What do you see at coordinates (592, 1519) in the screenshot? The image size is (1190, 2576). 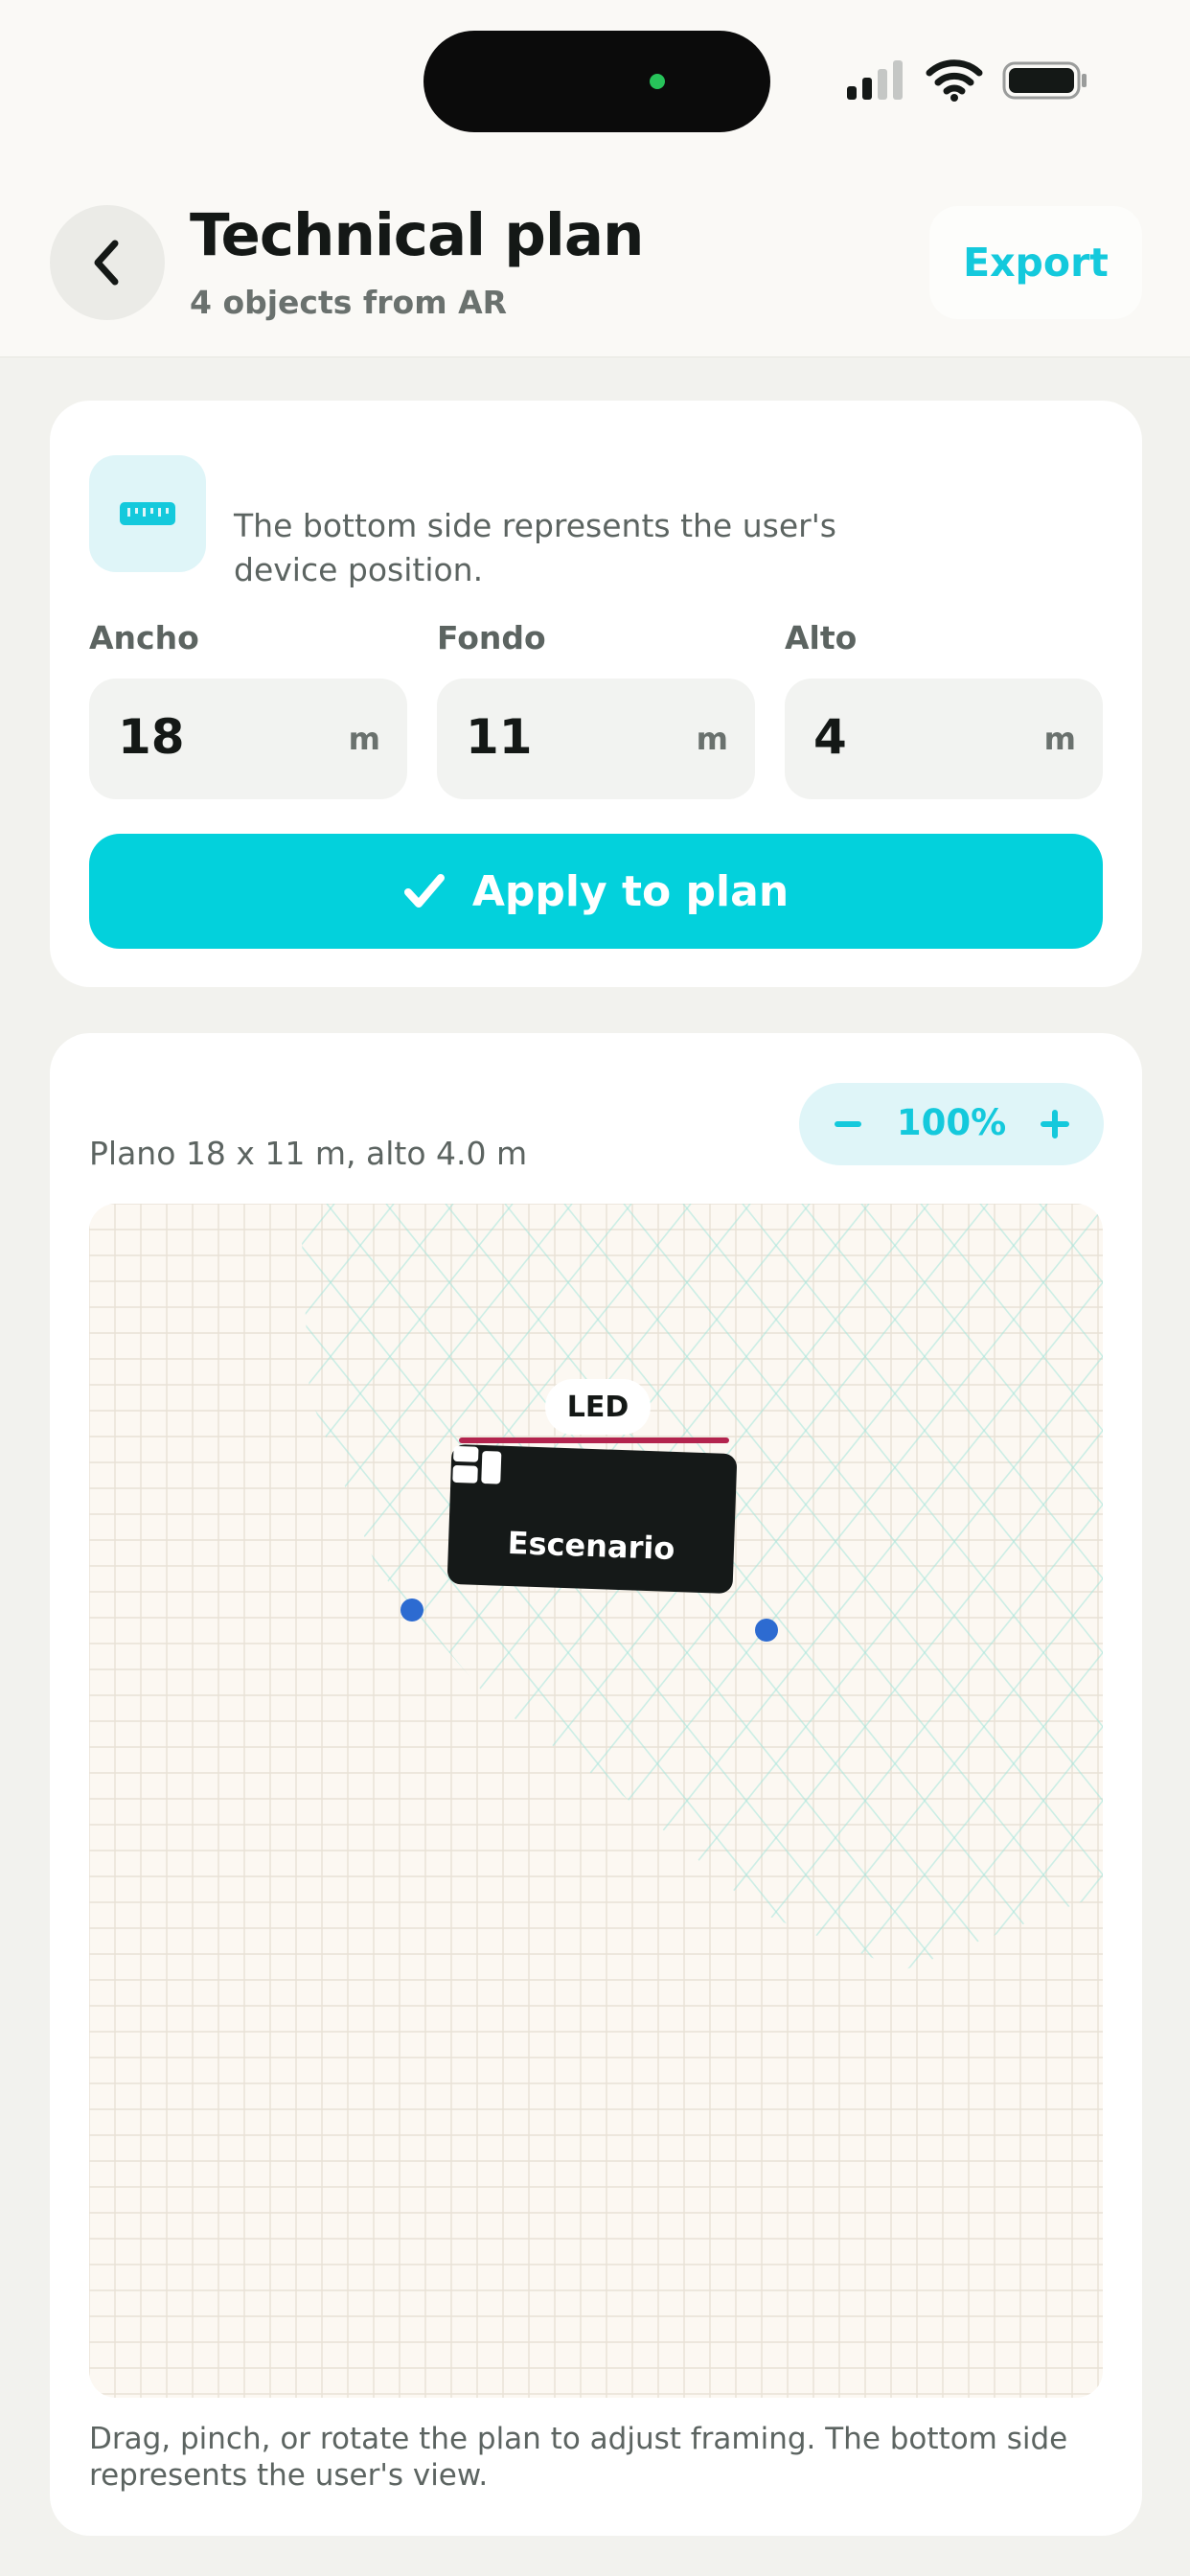 I see `stage-object: Escenario` at bounding box center [592, 1519].